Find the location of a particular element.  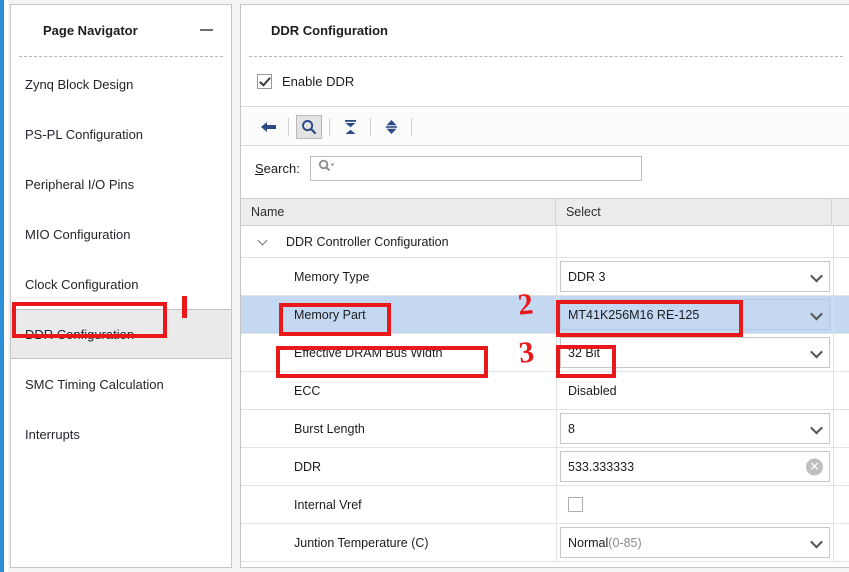

row-label: Memory Part is located at coordinates (330, 314).